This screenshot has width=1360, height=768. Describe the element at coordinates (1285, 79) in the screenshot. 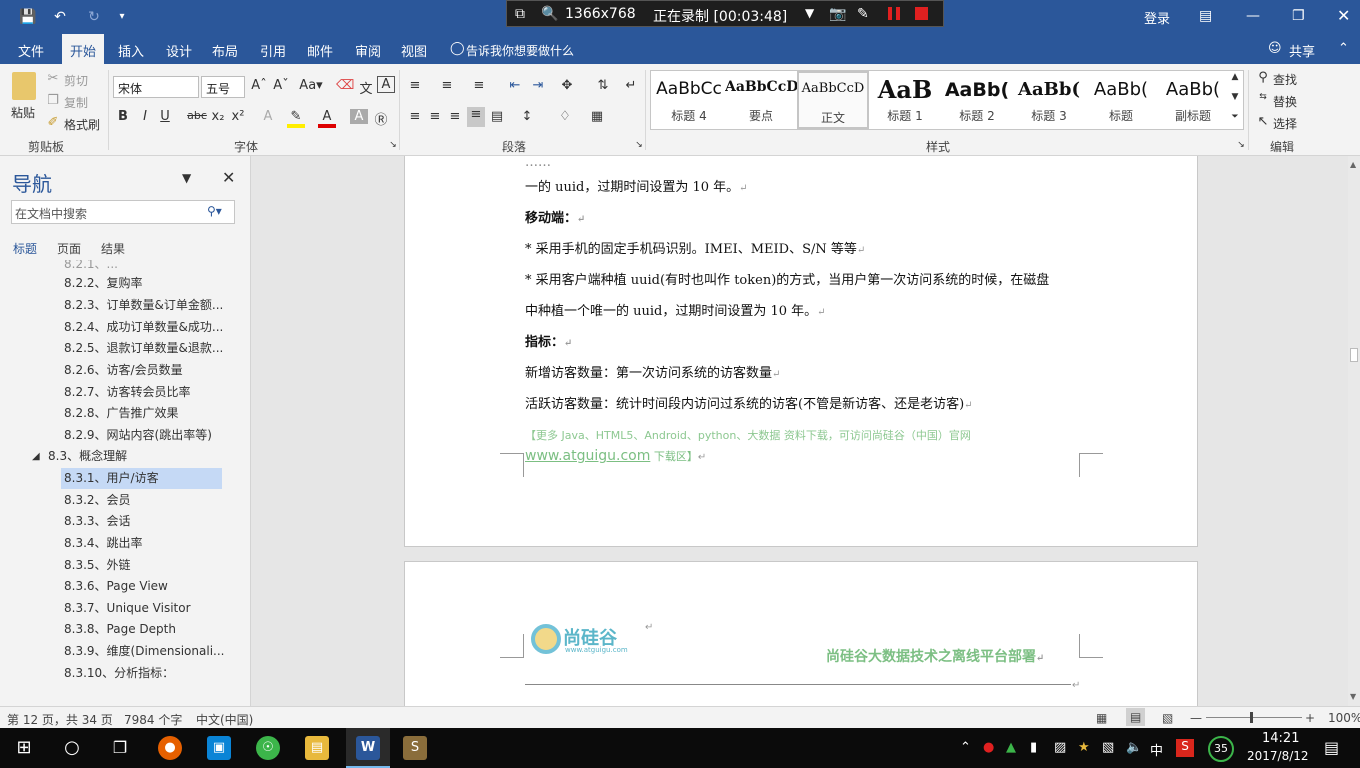

I see `find-button: 查找` at that location.